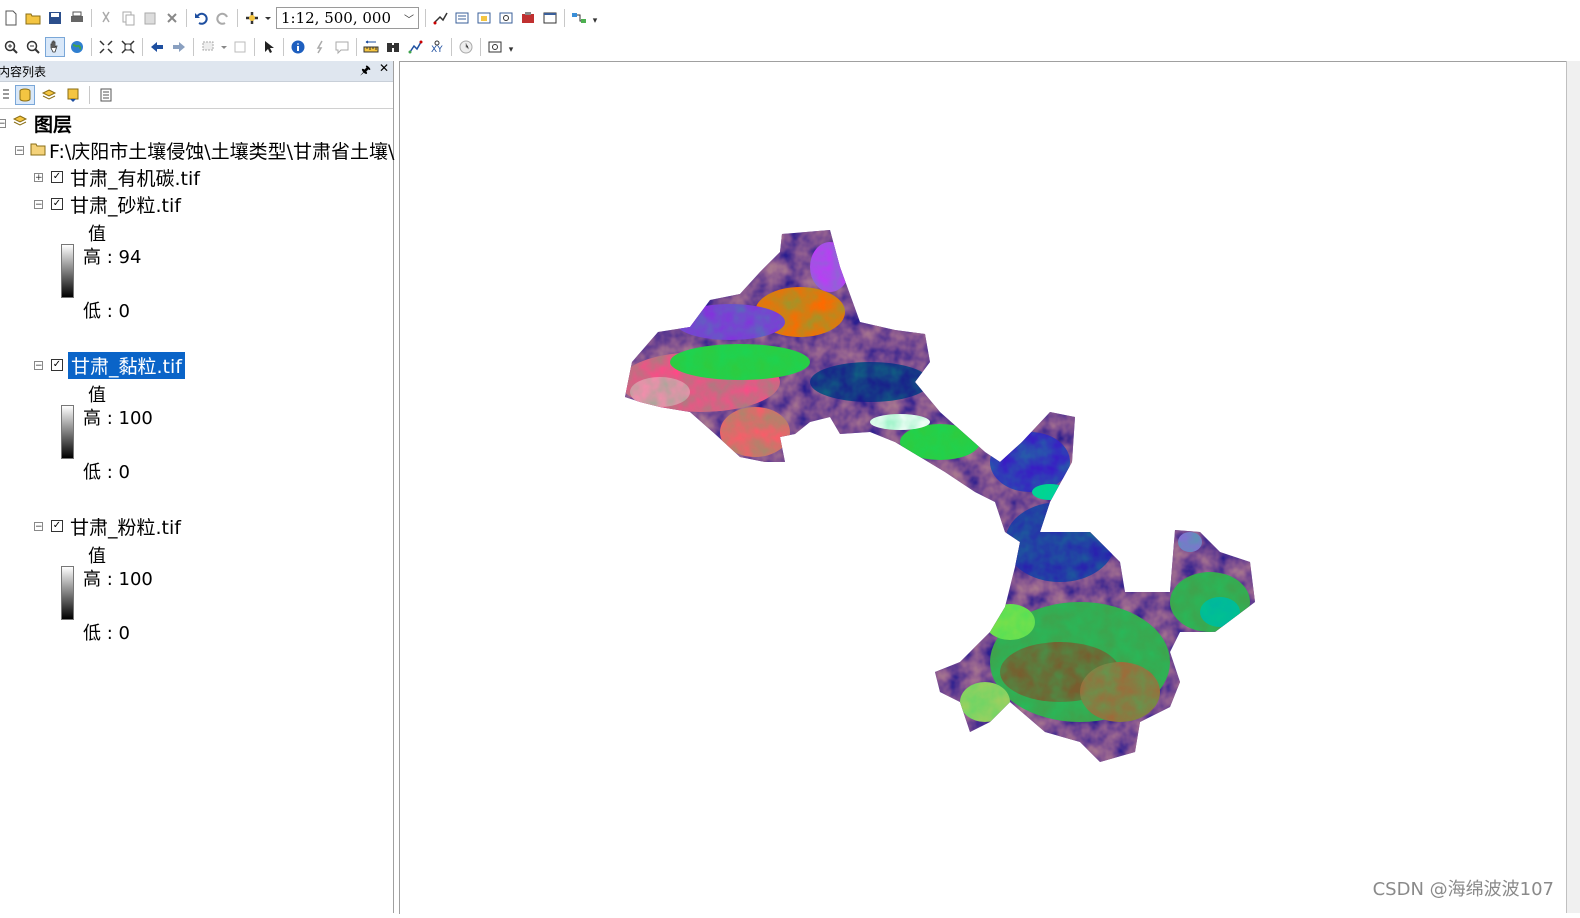 Image resolution: width=1580 pixels, height=918 pixels. I want to click on forward-arrow-icon, so click(179, 47).